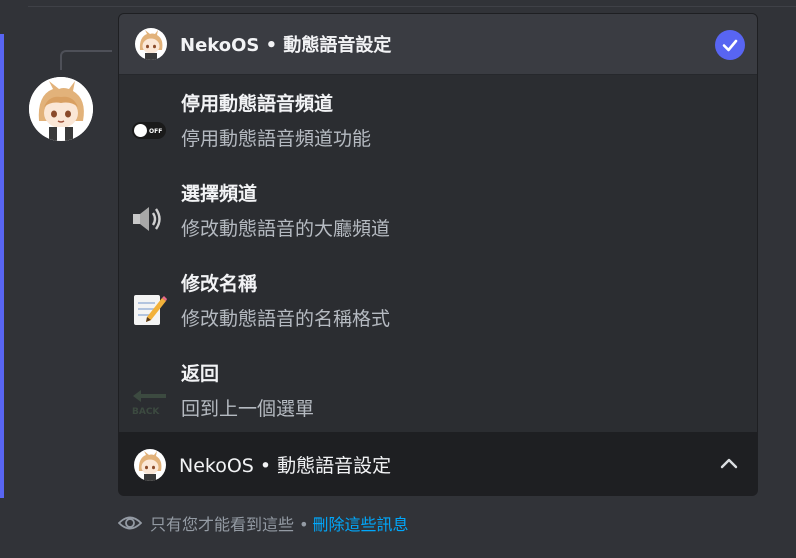  I want to click on option-back: BACK 返回 回到上一個選單, so click(438, 395).